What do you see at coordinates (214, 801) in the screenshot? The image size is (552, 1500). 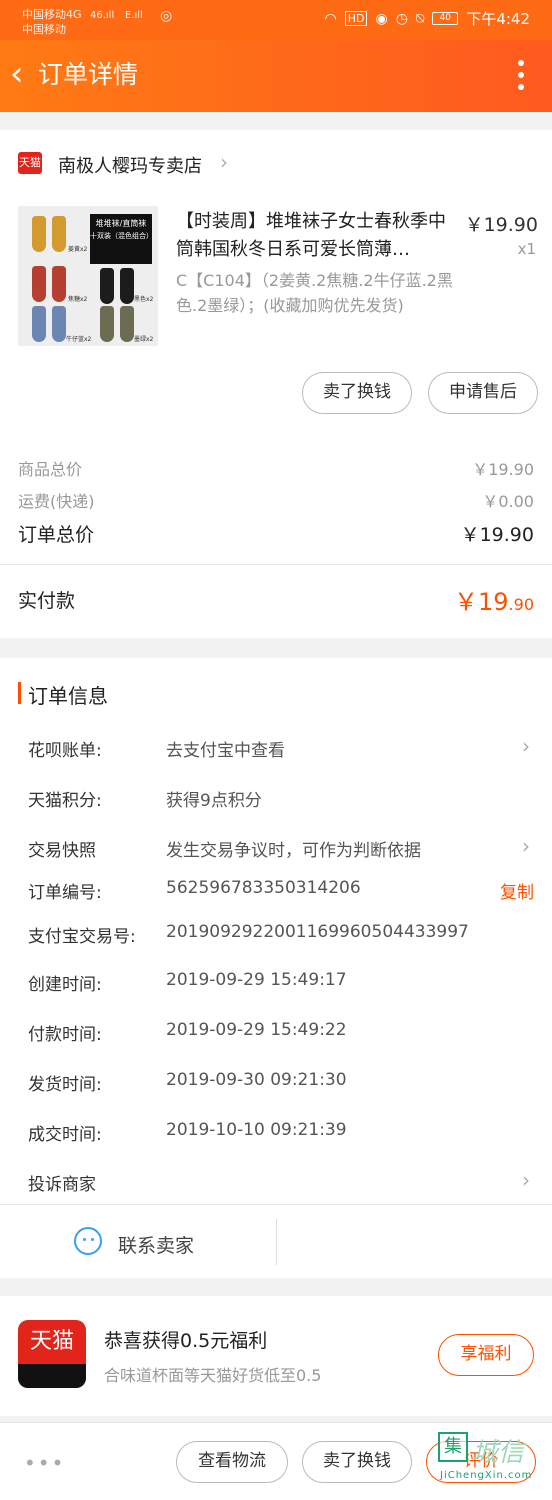 I see `info-value: 获得9点积分` at bounding box center [214, 801].